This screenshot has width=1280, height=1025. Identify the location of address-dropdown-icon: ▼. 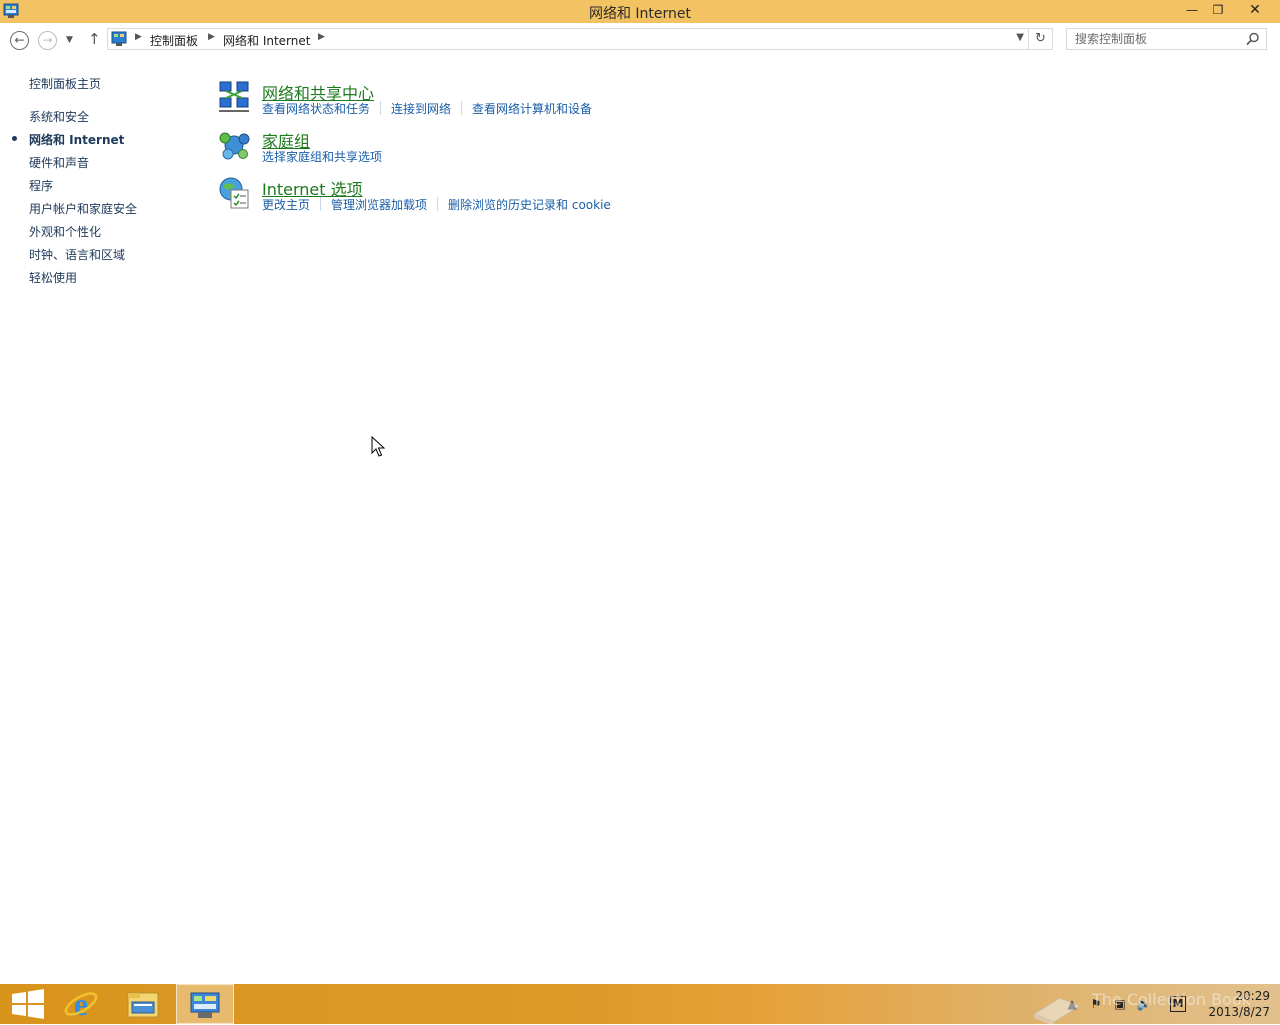
(1020, 37).